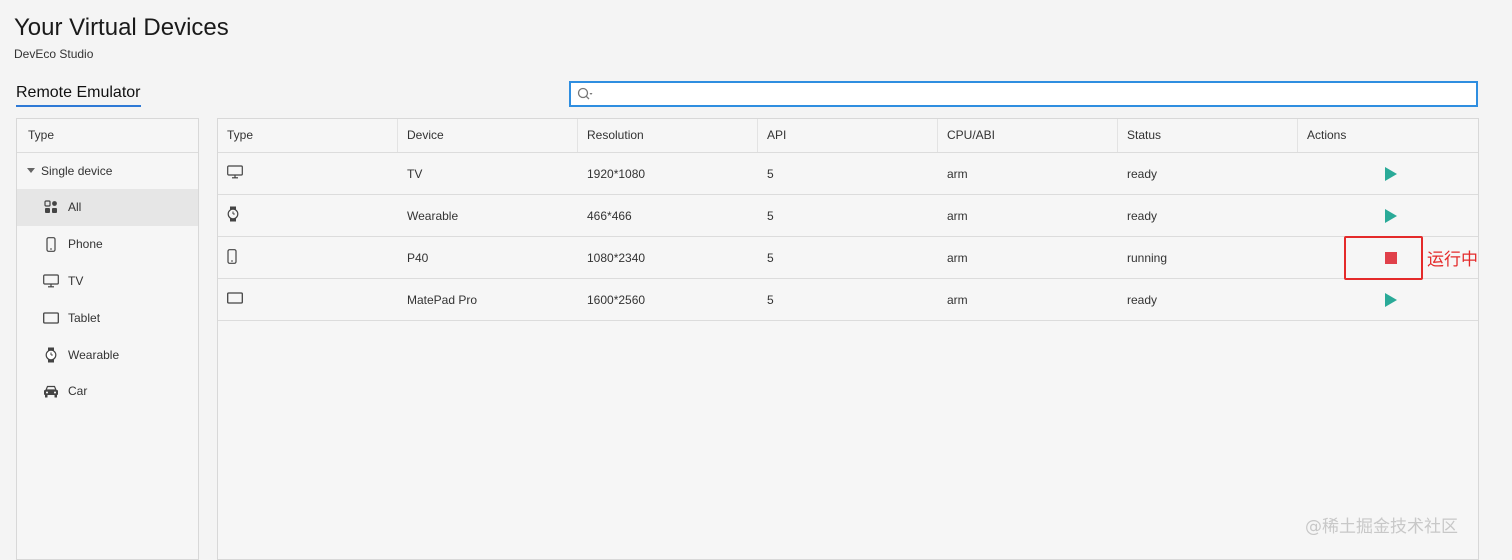  Describe the element at coordinates (585, 93) in the screenshot. I see `search-icon` at that location.